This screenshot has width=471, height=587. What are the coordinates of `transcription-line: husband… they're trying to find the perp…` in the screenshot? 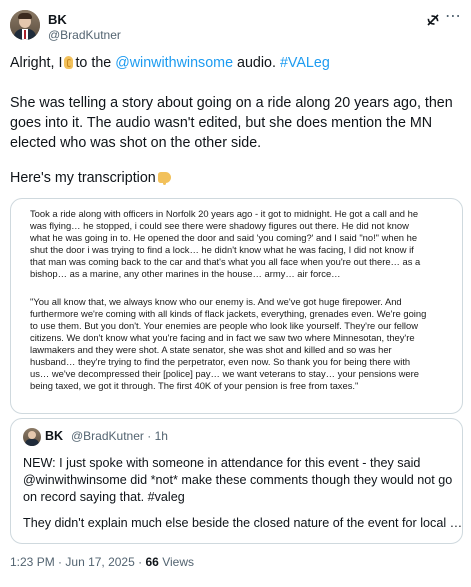 It's located at (220, 361).